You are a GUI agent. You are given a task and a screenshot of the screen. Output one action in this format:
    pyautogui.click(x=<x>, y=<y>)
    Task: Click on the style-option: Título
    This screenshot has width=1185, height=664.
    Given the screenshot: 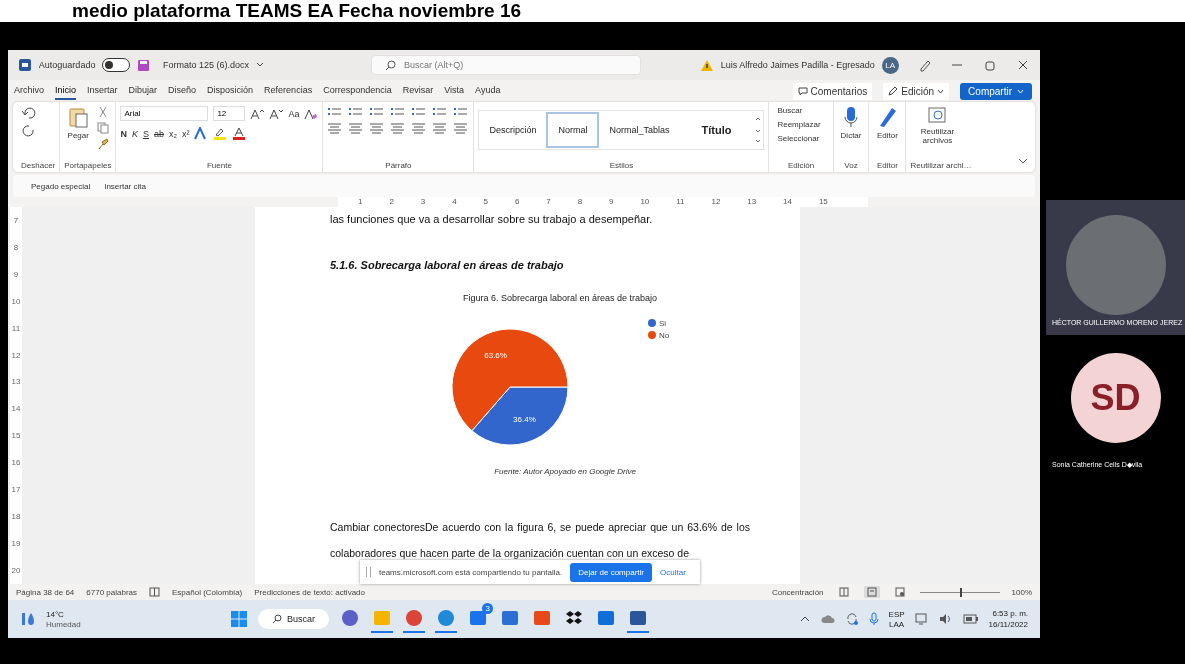 What is the action you would take?
    pyautogui.click(x=716, y=130)
    